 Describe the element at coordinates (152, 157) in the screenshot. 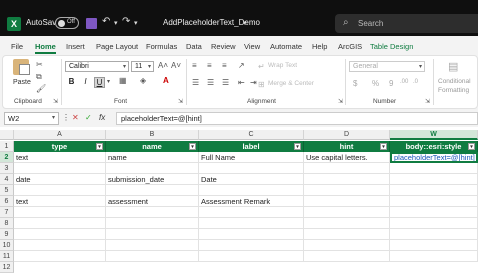

I see `table-cell: name` at that location.